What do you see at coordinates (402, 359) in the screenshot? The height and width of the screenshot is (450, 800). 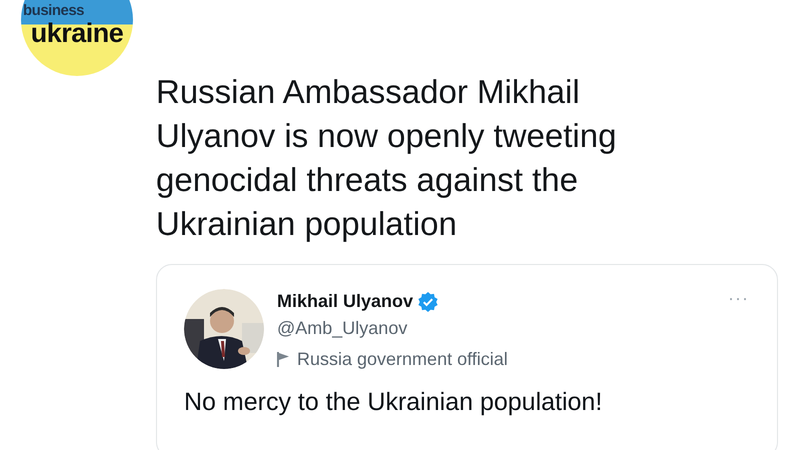 I see `account-label: Russia government official` at bounding box center [402, 359].